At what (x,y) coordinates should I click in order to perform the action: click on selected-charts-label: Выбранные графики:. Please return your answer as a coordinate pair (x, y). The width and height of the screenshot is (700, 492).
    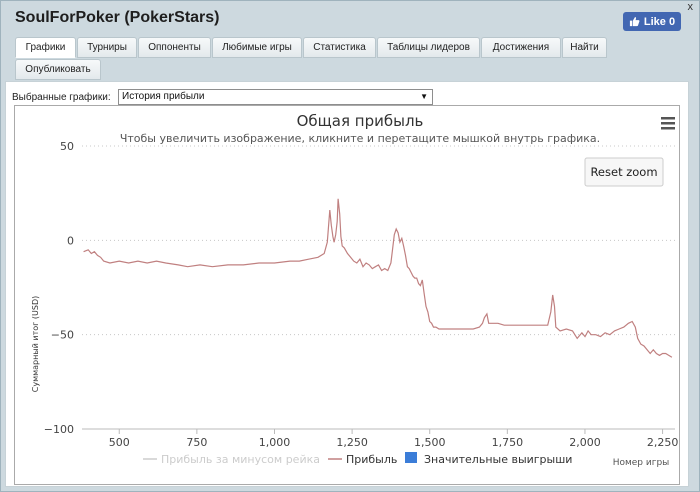
    Looking at the image, I should click on (61, 97).